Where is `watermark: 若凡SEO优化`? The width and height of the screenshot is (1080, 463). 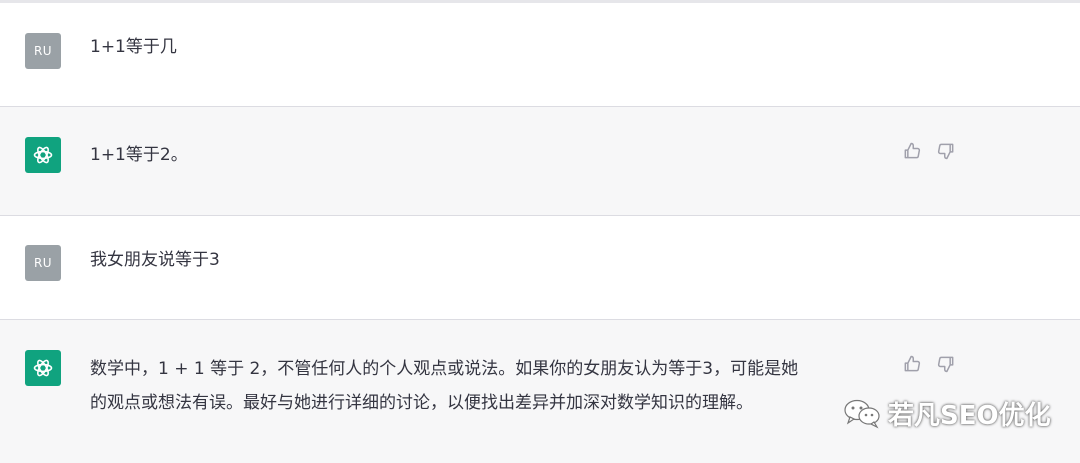 watermark: 若凡SEO优化 is located at coordinates (946, 413).